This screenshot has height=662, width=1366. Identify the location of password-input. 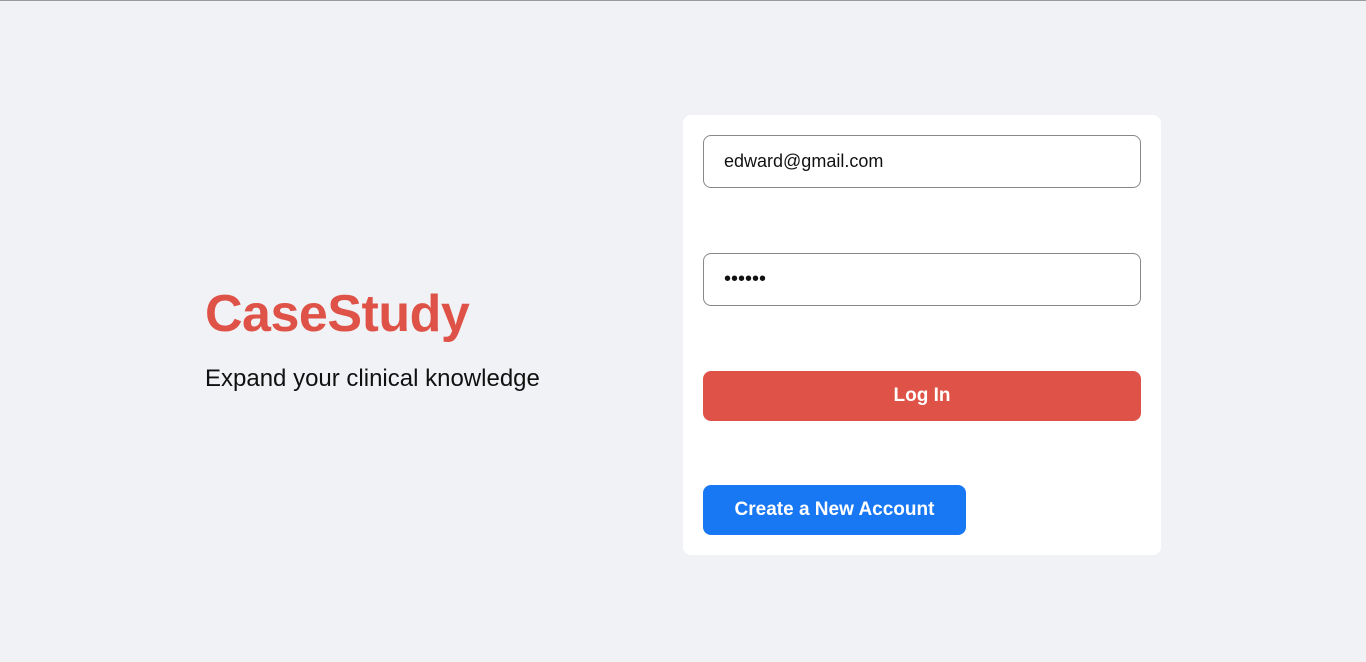
(922, 279).